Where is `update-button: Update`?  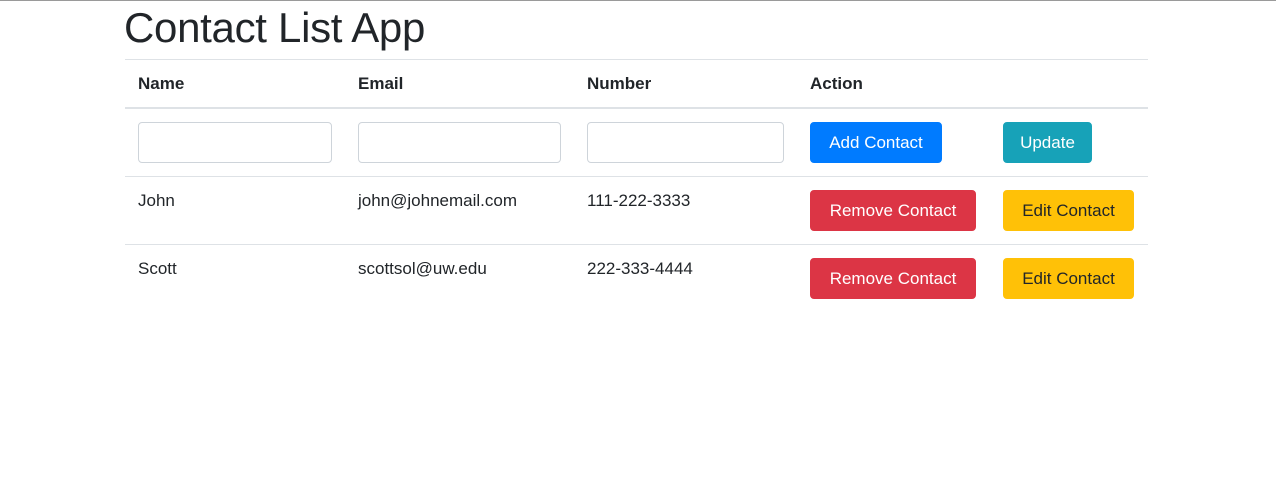 update-button: Update is located at coordinates (1047, 142).